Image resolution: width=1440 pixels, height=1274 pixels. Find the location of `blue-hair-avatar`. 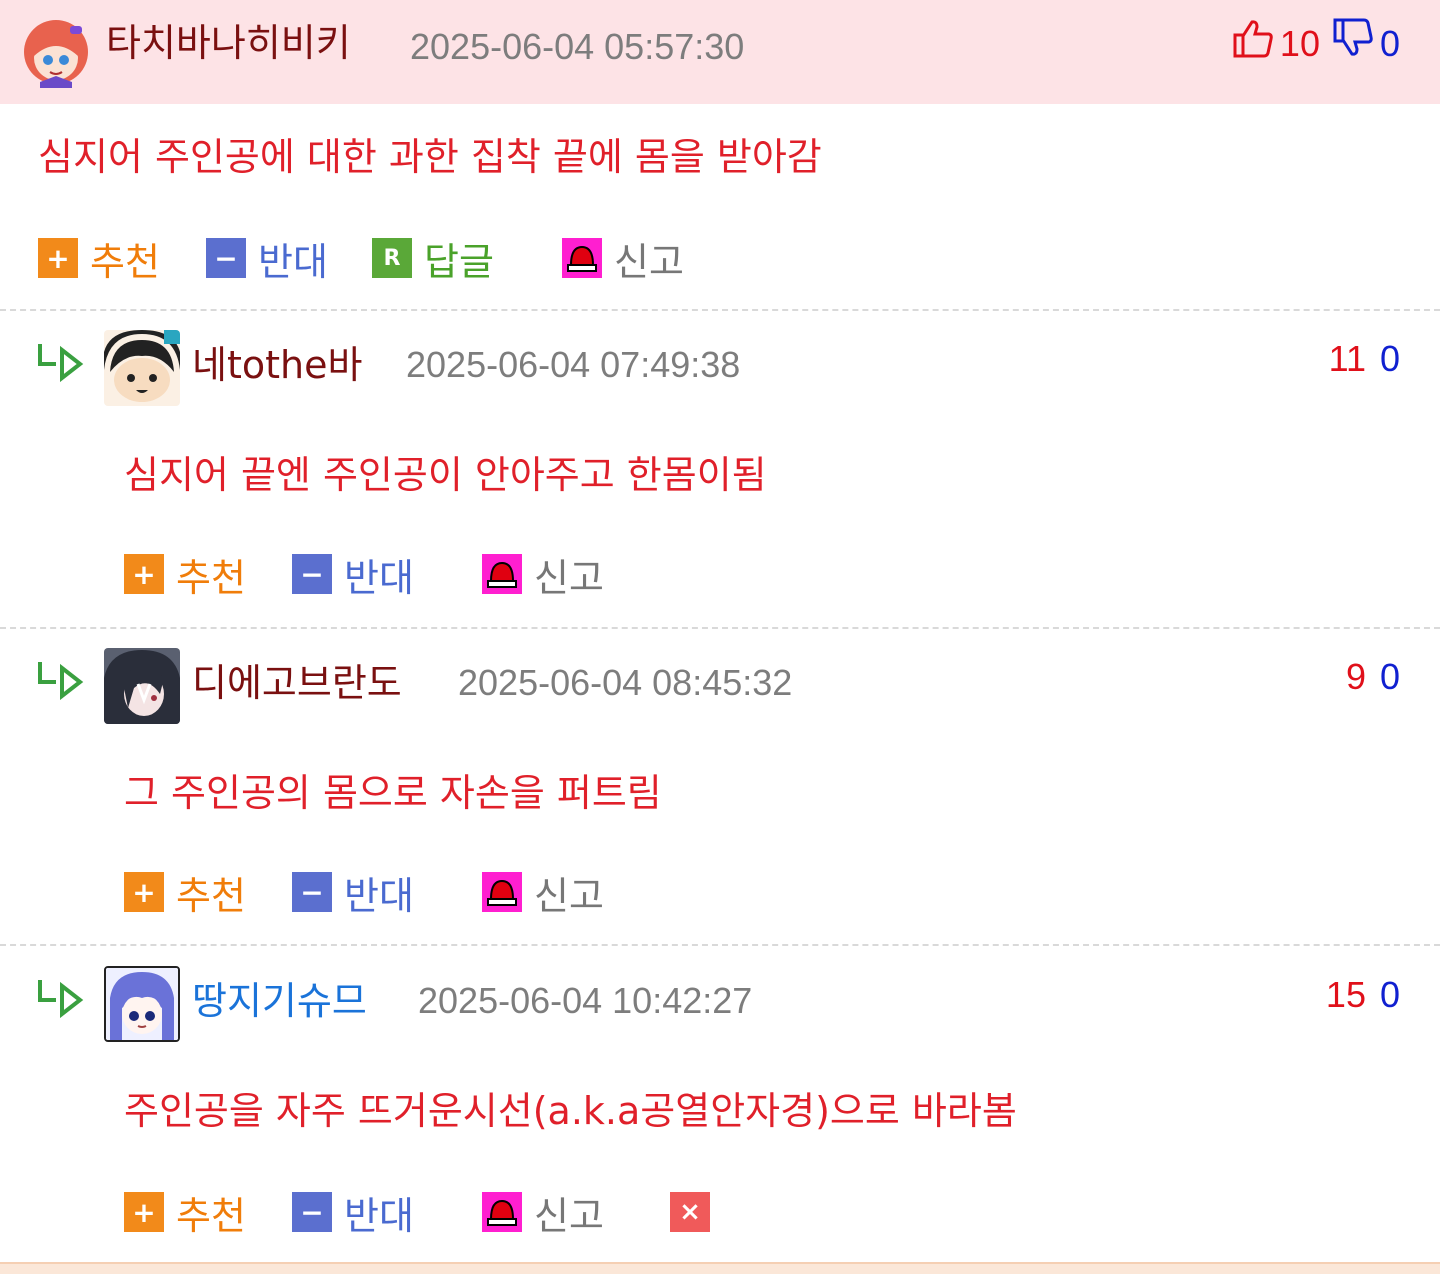

blue-hair-avatar is located at coordinates (142, 1004).